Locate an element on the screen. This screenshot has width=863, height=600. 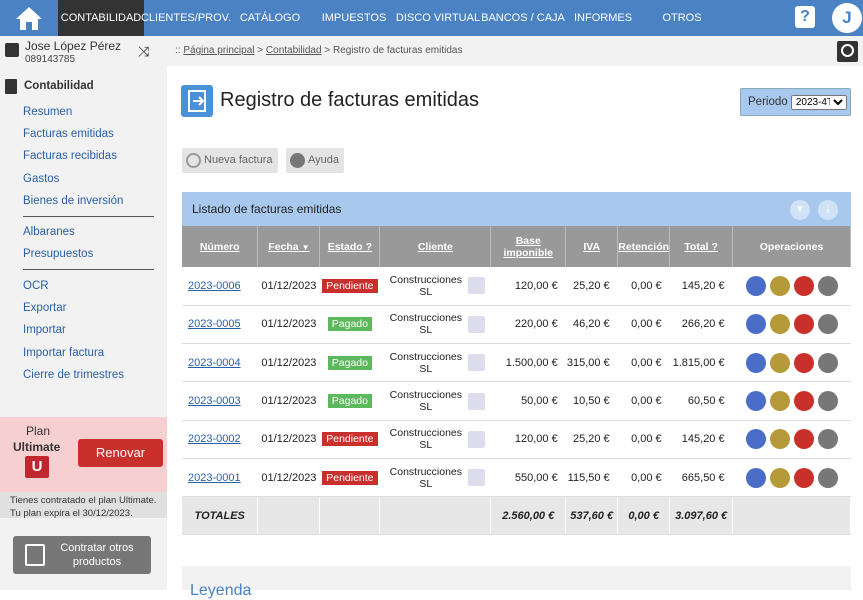
status-badge: Pendiente is located at coordinates (350, 439).